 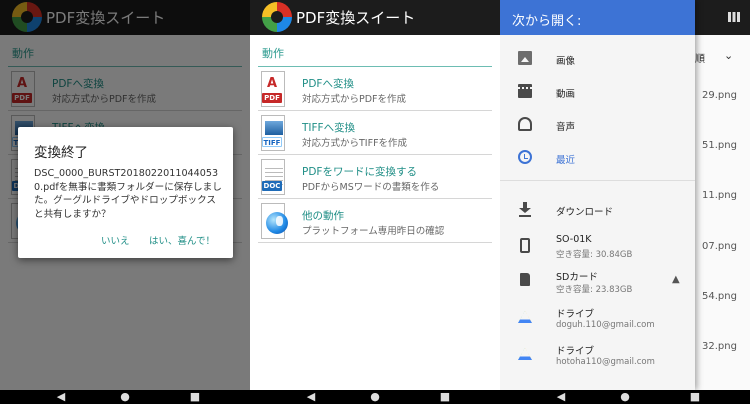 I want to click on menu-item-title: 他の動作, so click(x=323, y=216).